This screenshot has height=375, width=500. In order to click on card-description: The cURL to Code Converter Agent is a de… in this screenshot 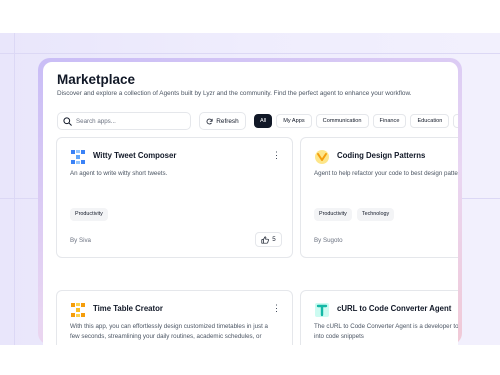, I will do `click(386, 331)`.